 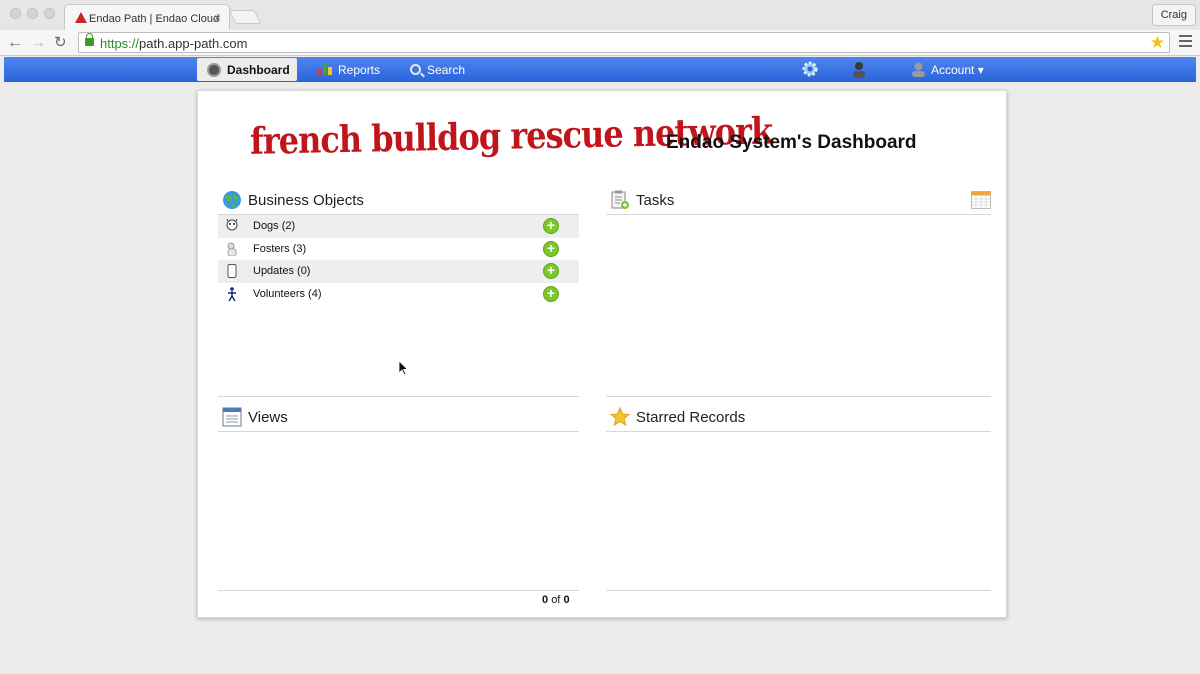 I want to click on panel-title: Views, so click(x=268, y=417).